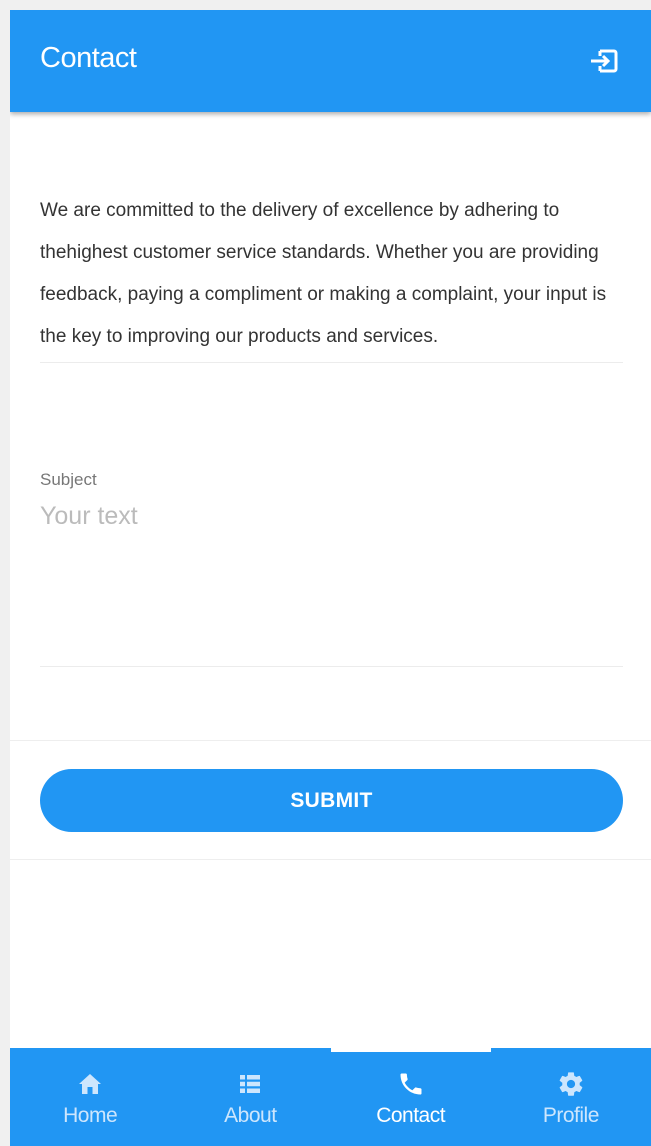 This screenshot has width=651, height=1146. I want to click on nav-item-home: Home, so click(90, 1097).